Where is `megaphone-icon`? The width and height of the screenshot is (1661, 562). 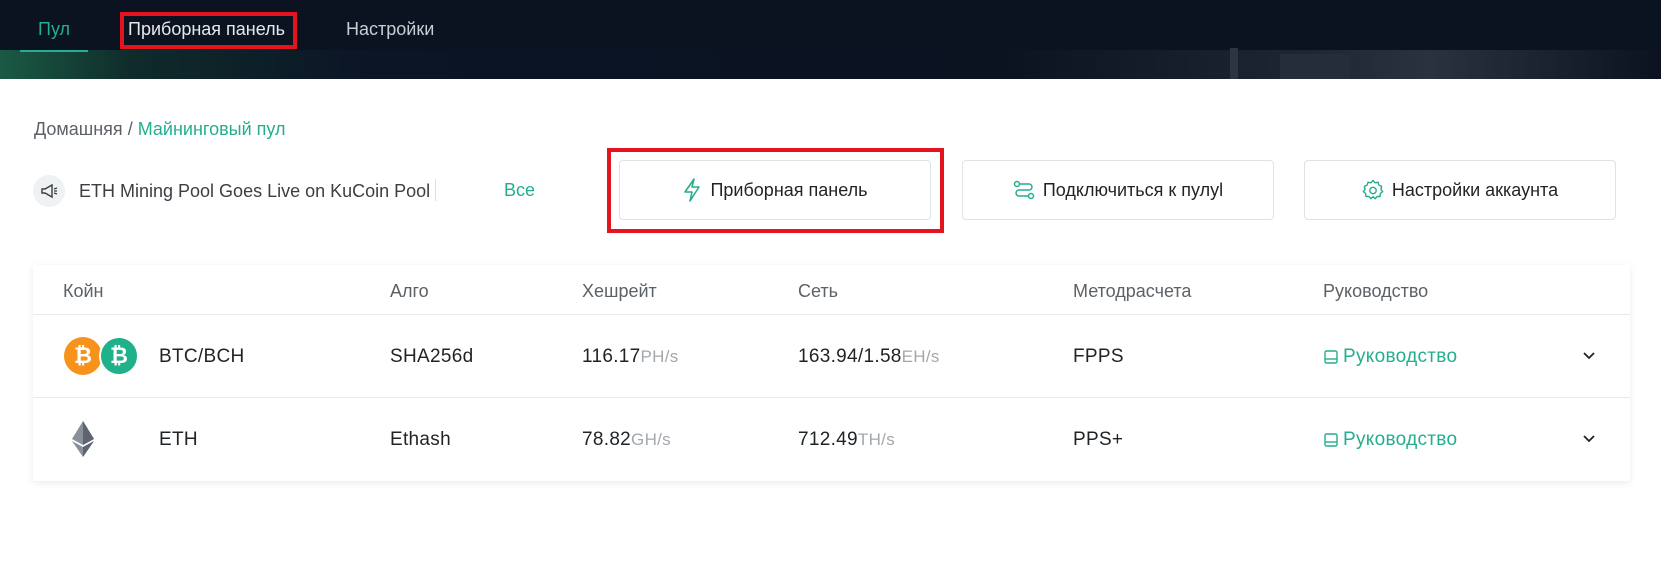
megaphone-icon is located at coordinates (49, 191).